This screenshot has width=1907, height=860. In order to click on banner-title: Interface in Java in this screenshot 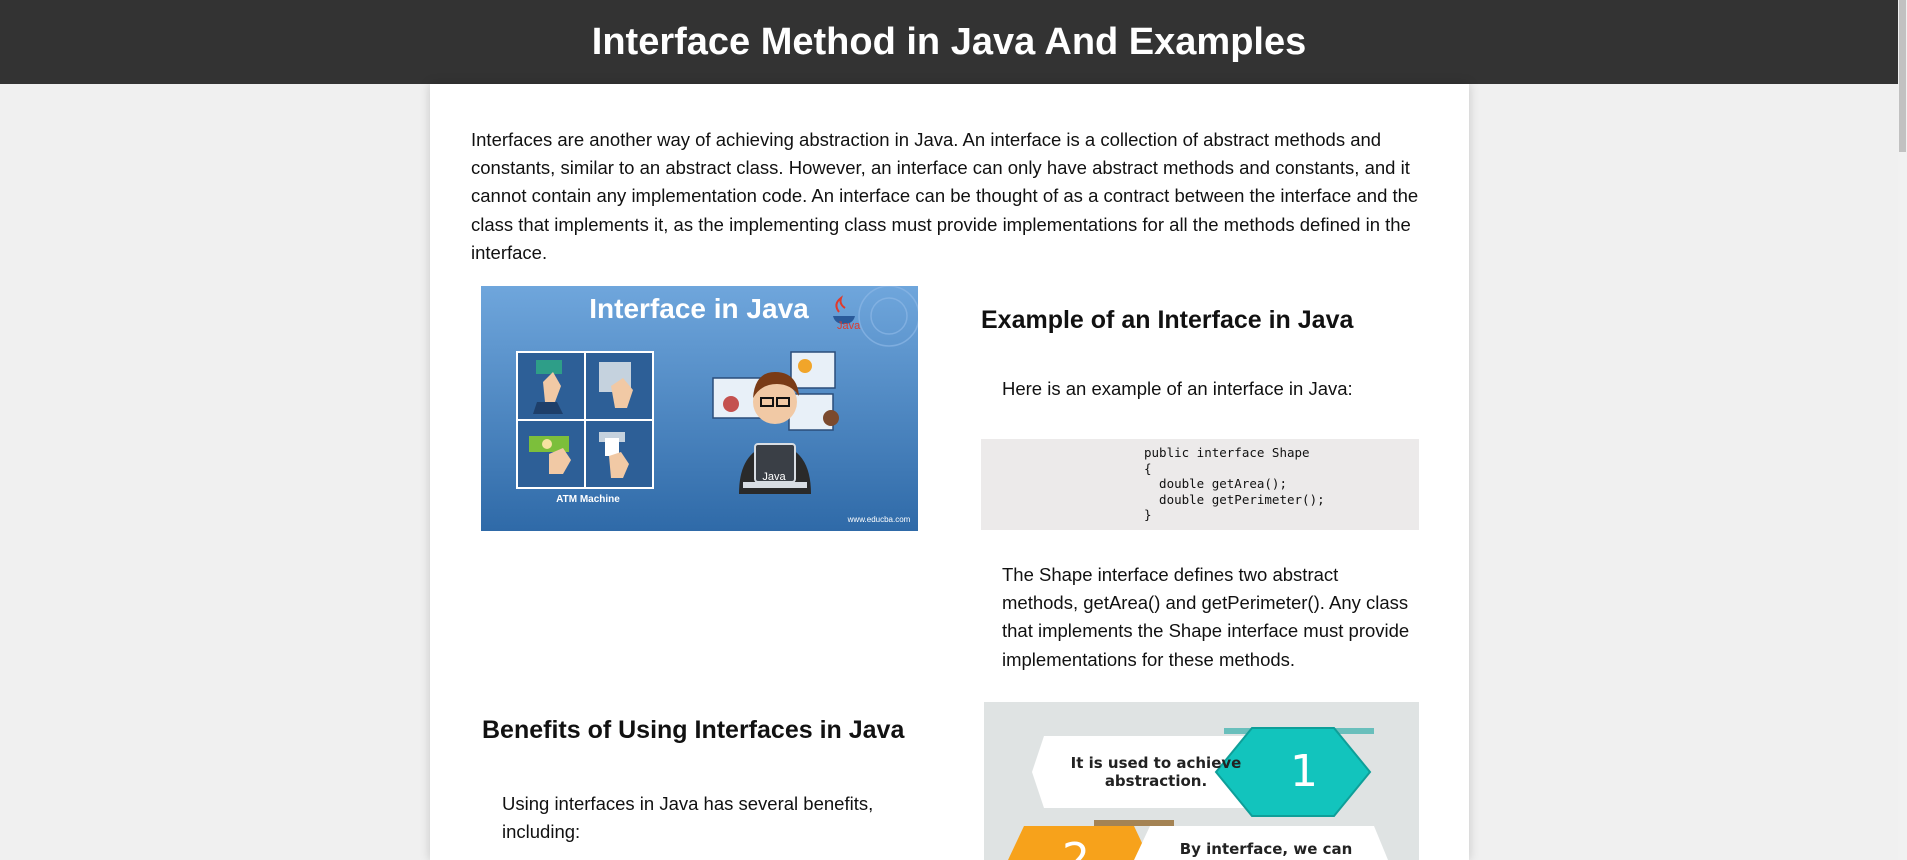, I will do `click(699, 308)`.